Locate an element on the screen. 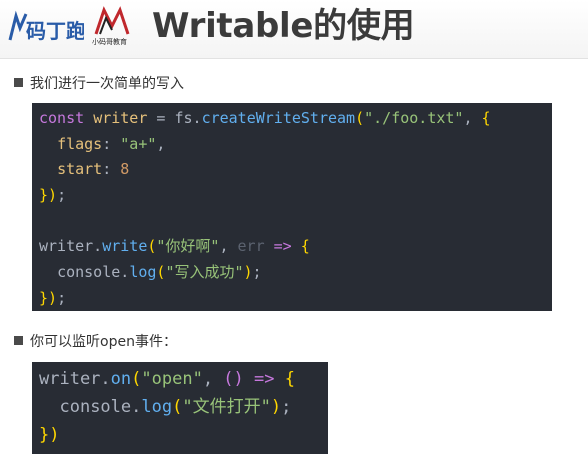  code-token: "写入成功" is located at coordinates (204, 272).